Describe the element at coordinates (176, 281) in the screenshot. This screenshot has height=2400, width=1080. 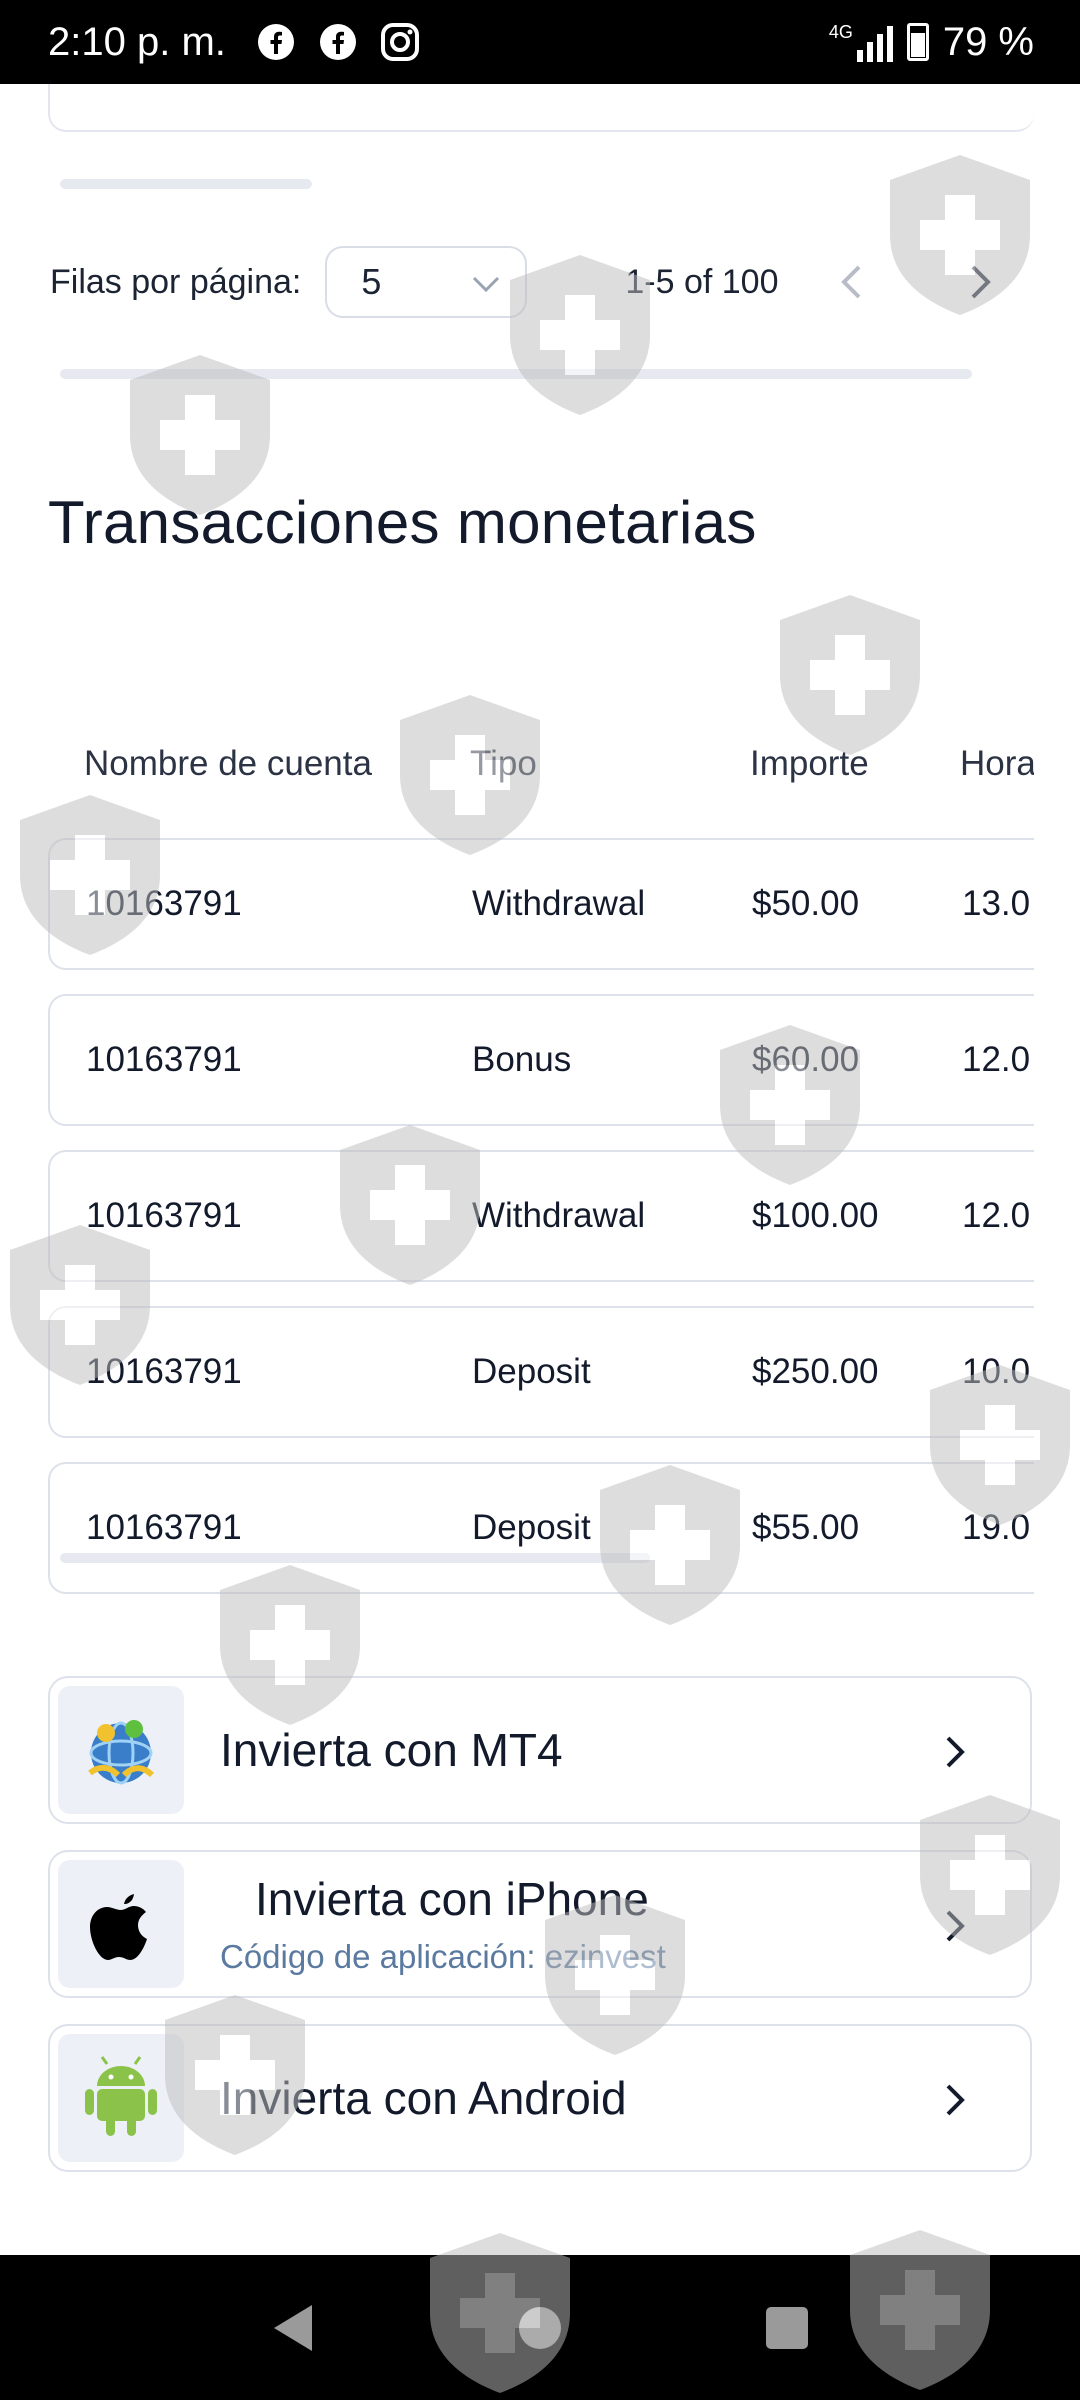
I see `rows-per-page-label: Filas por página:` at that location.